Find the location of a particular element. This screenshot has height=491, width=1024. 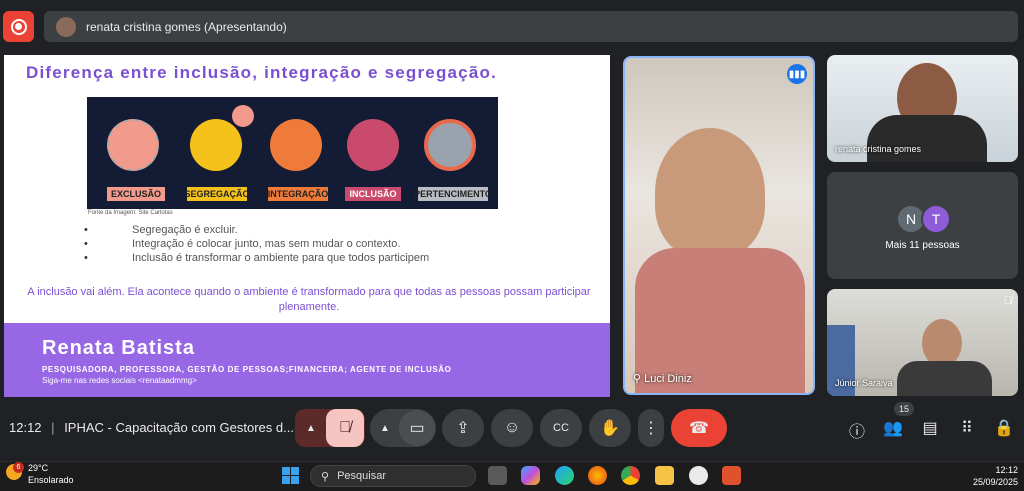

presenter-social: Siga-me nas redes sociais <renataadmmg> is located at coordinates (119, 380).